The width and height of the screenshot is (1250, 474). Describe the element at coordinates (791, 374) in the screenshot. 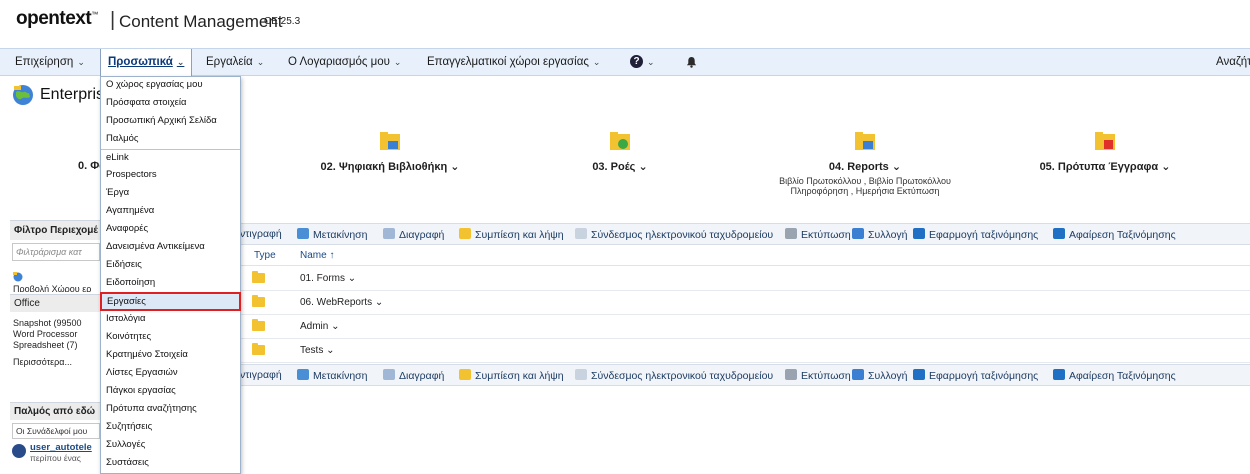

I see `print-icon` at that location.